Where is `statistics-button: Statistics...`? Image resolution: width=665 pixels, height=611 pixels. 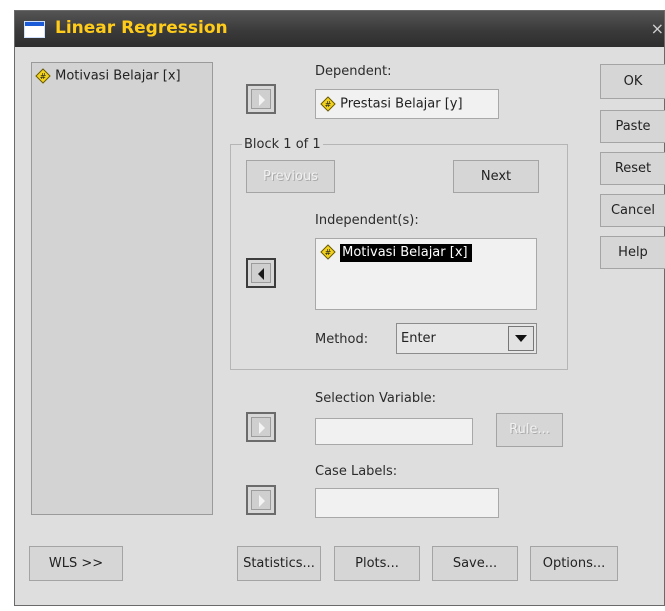 statistics-button: Statistics... is located at coordinates (279, 563).